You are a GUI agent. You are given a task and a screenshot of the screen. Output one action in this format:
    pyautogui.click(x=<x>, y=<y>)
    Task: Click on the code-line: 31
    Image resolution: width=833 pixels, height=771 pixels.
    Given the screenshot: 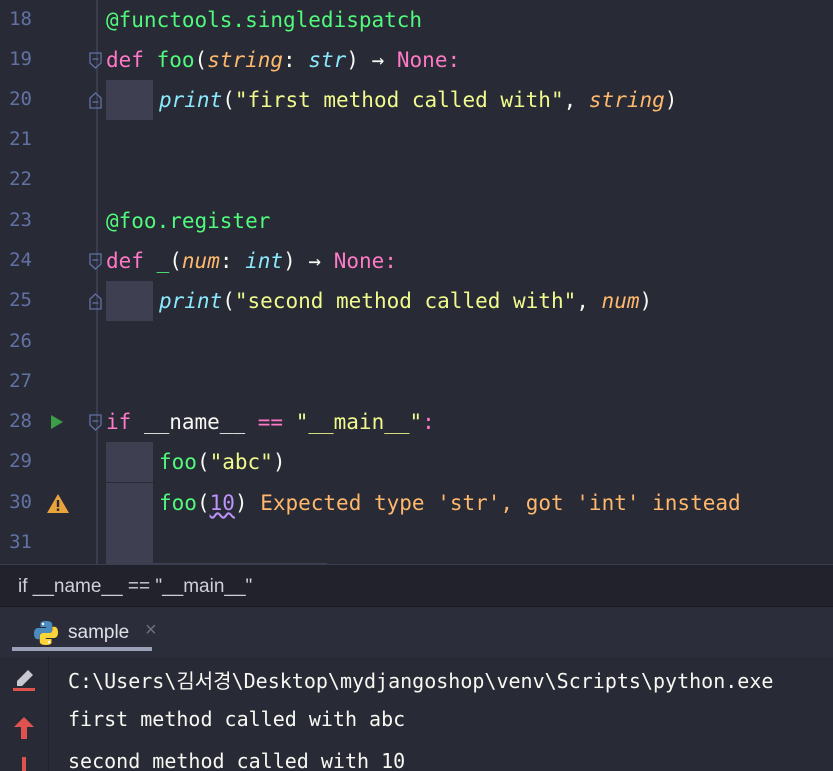 What is the action you would take?
    pyautogui.click(x=416, y=543)
    